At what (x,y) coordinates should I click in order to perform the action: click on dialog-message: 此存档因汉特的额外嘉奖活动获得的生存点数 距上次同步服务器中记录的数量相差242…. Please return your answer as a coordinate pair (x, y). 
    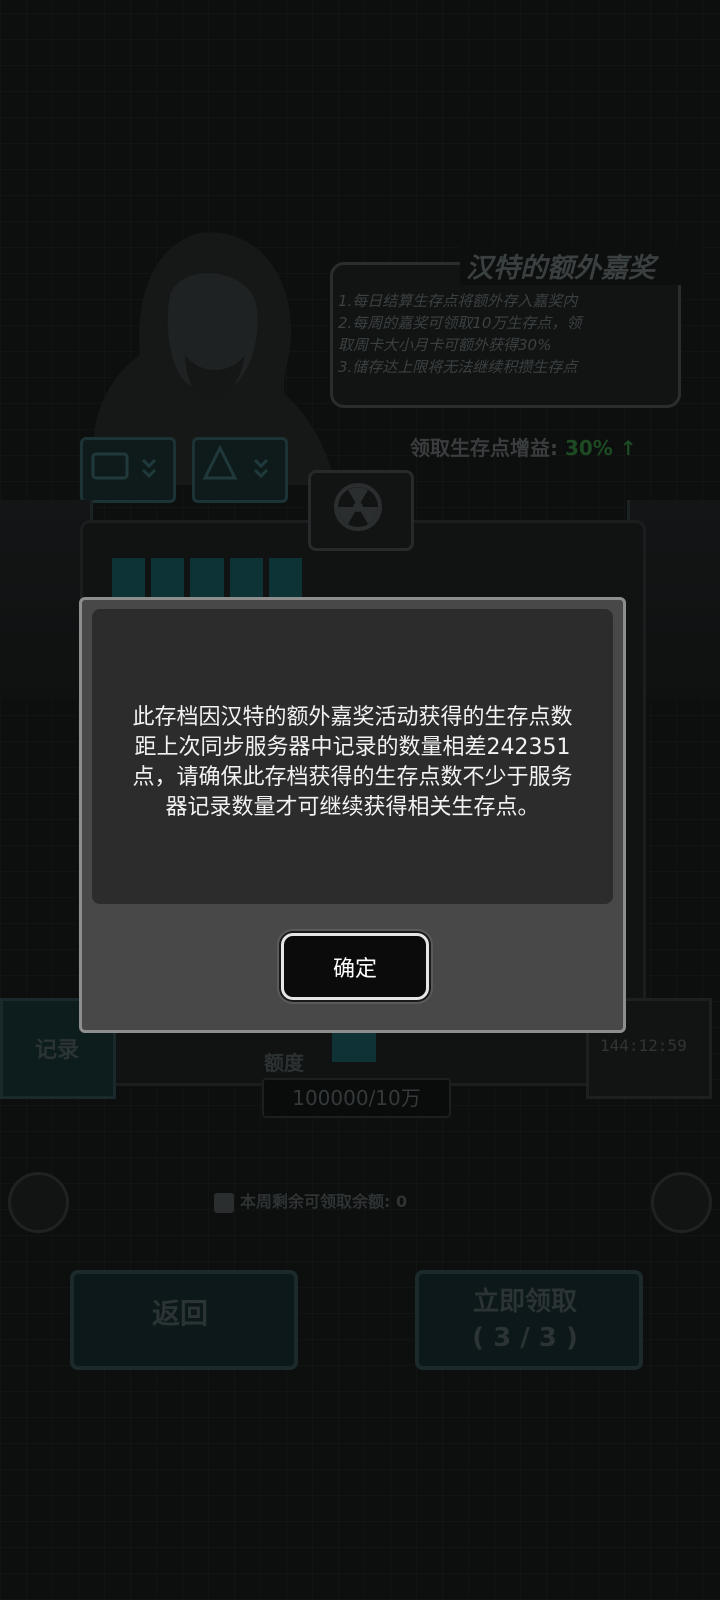
    Looking at the image, I should click on (352, 762).